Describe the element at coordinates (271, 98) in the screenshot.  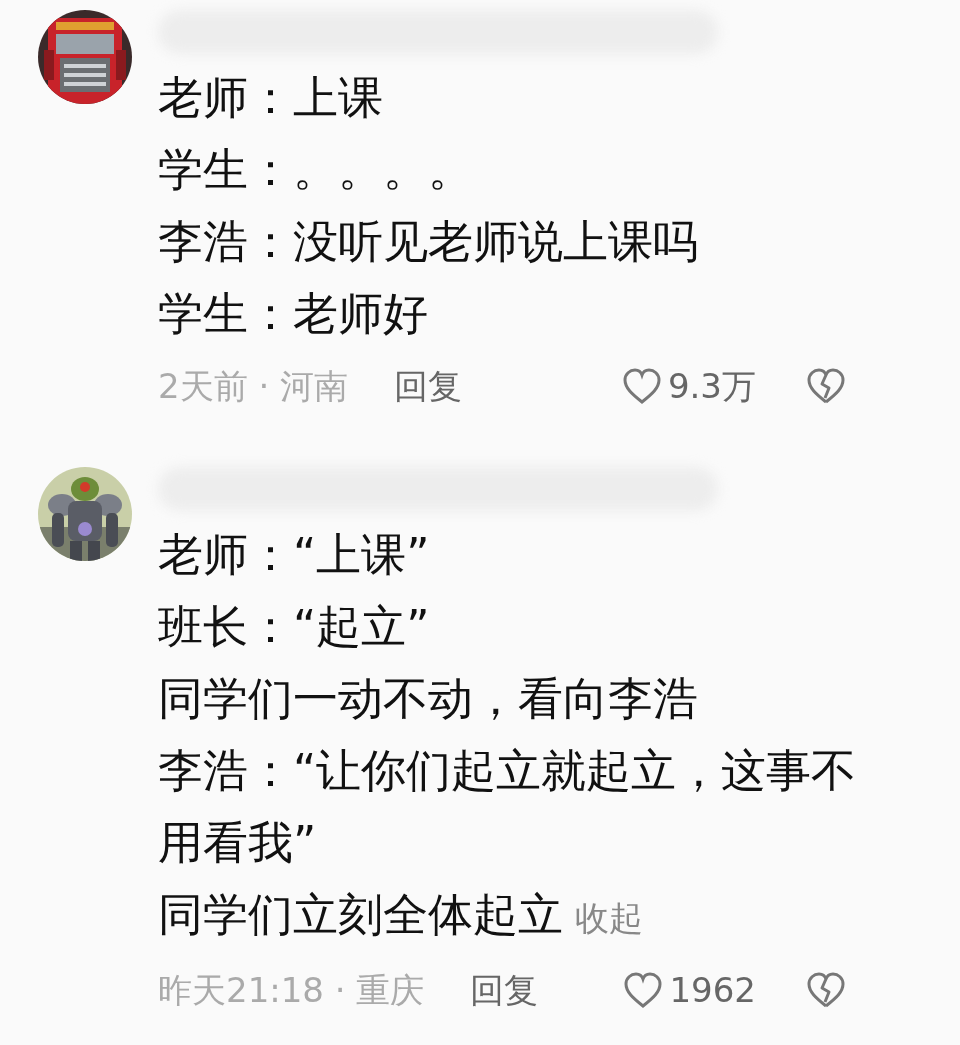
I see `comment-line: 老师：上课` at that location.